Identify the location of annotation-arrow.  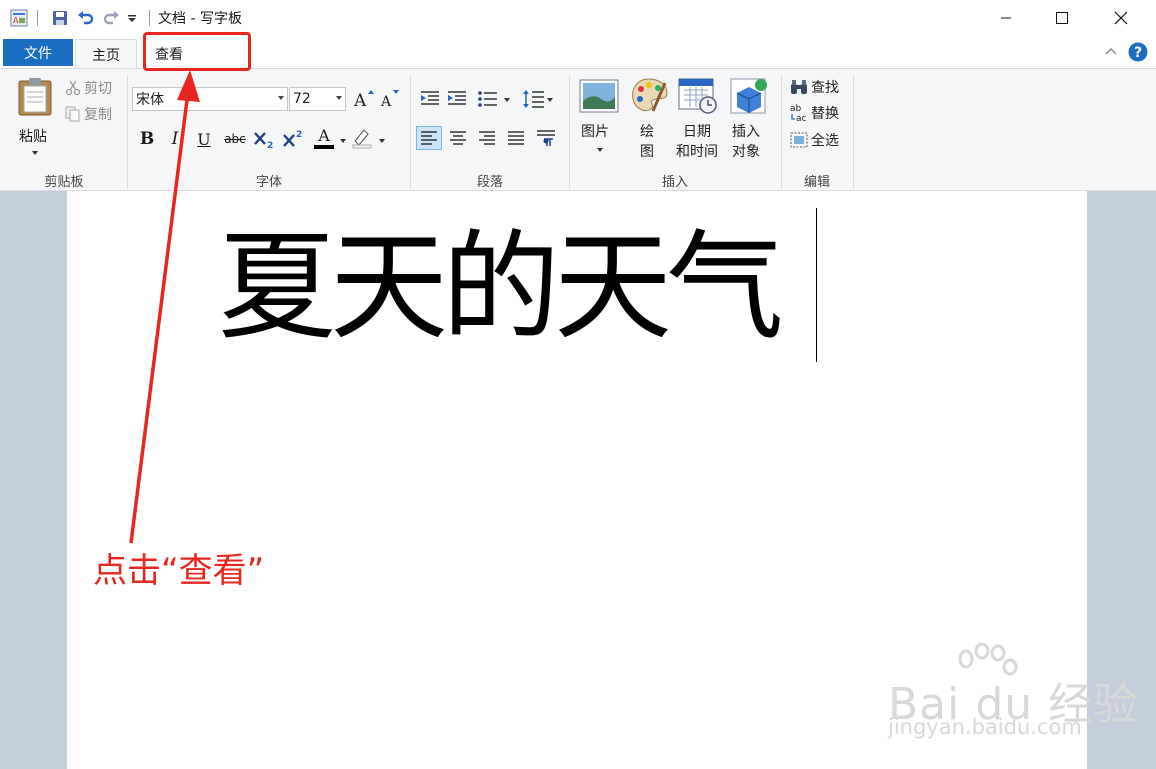
(164, 307).